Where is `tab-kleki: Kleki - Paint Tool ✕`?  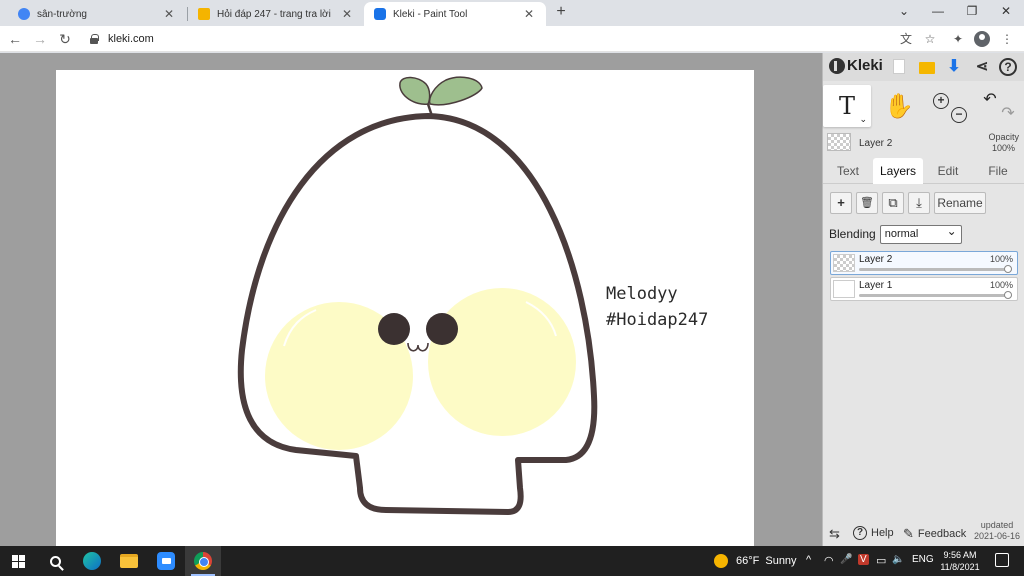 tab-kleki: Kleki - Paint Tool ✕ is located at coordinates (455, 14).